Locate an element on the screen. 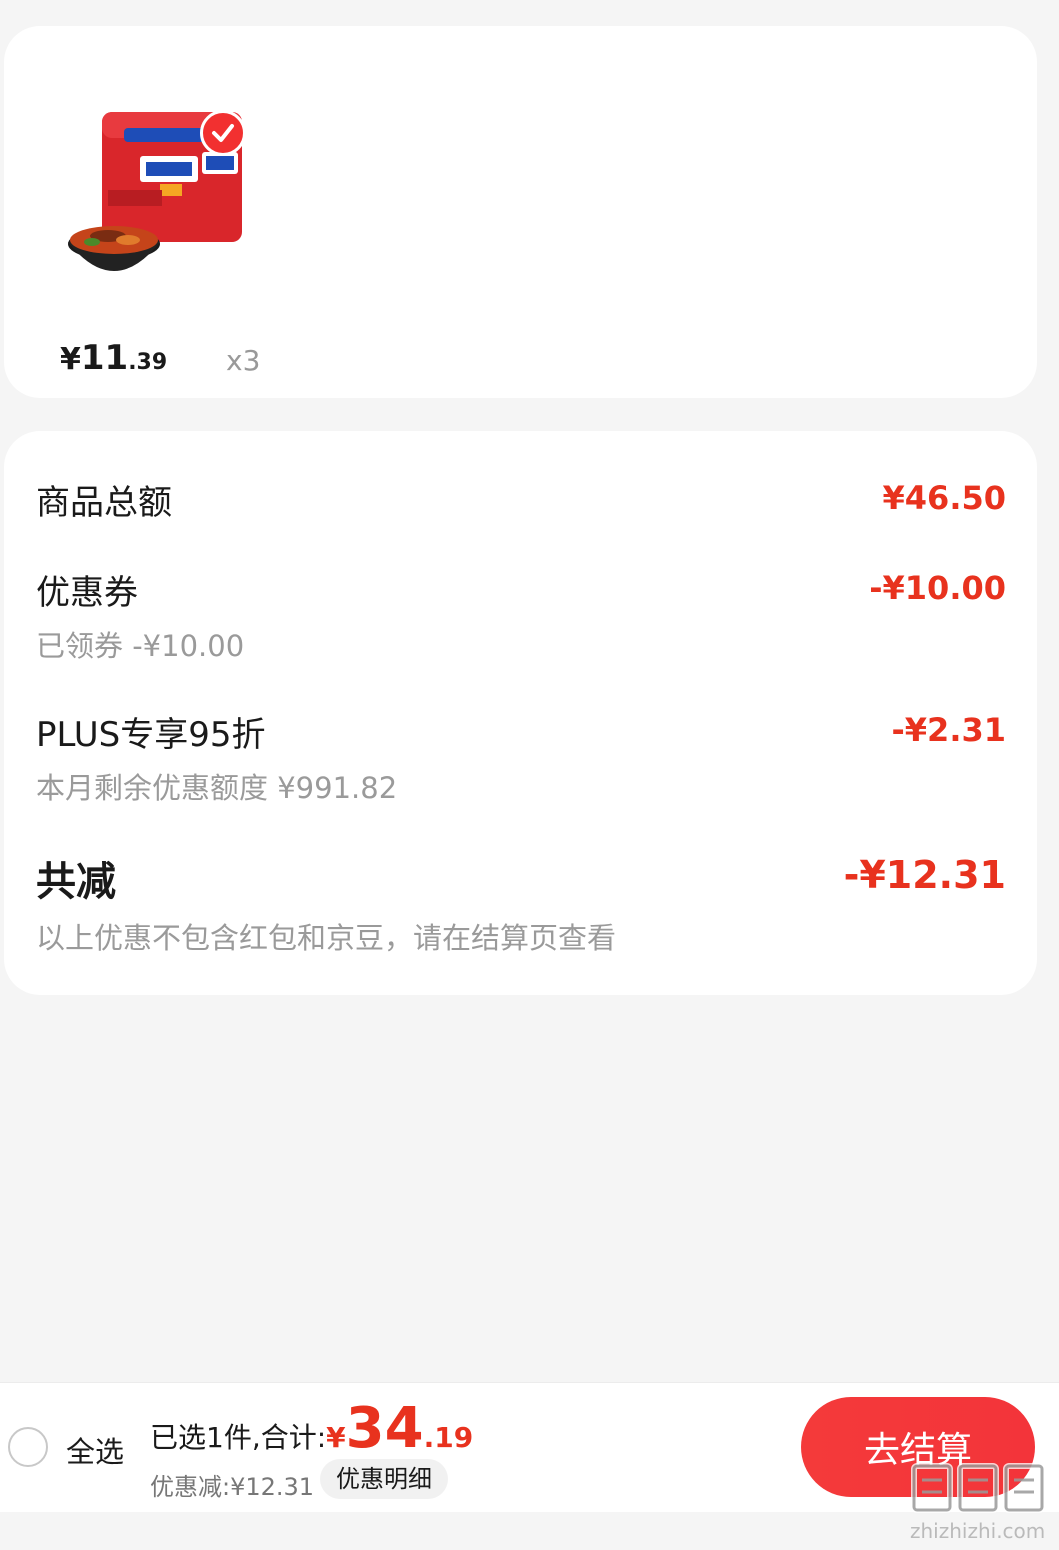  coupon-label: 优惠券 is located at coordinates (87, 593).